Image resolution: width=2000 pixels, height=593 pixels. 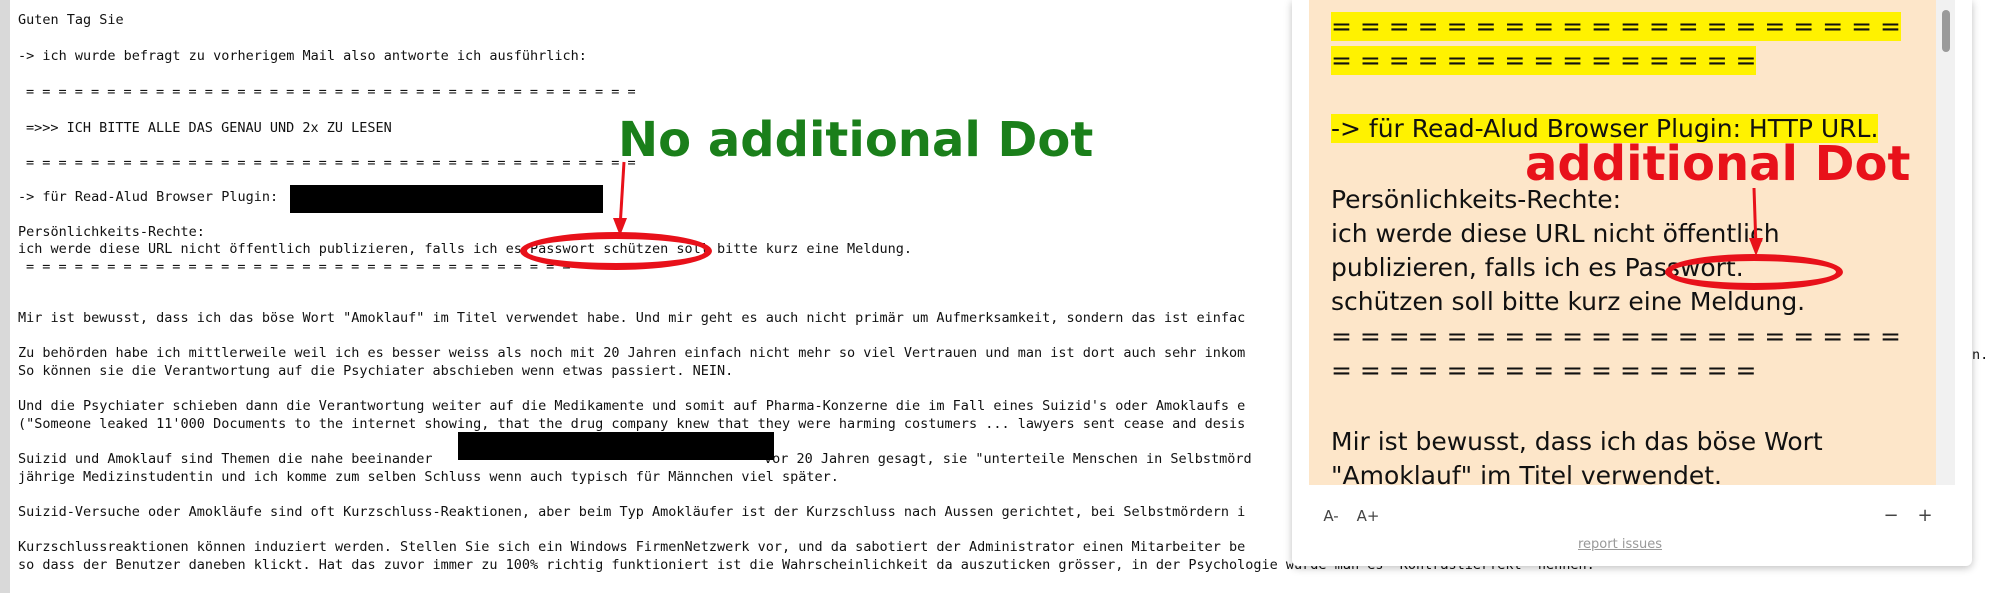 What do you see at coordinates (1756, 221) in the screenshot?
I see `annotation-arrow-right` at bounding box center [1756, 221].